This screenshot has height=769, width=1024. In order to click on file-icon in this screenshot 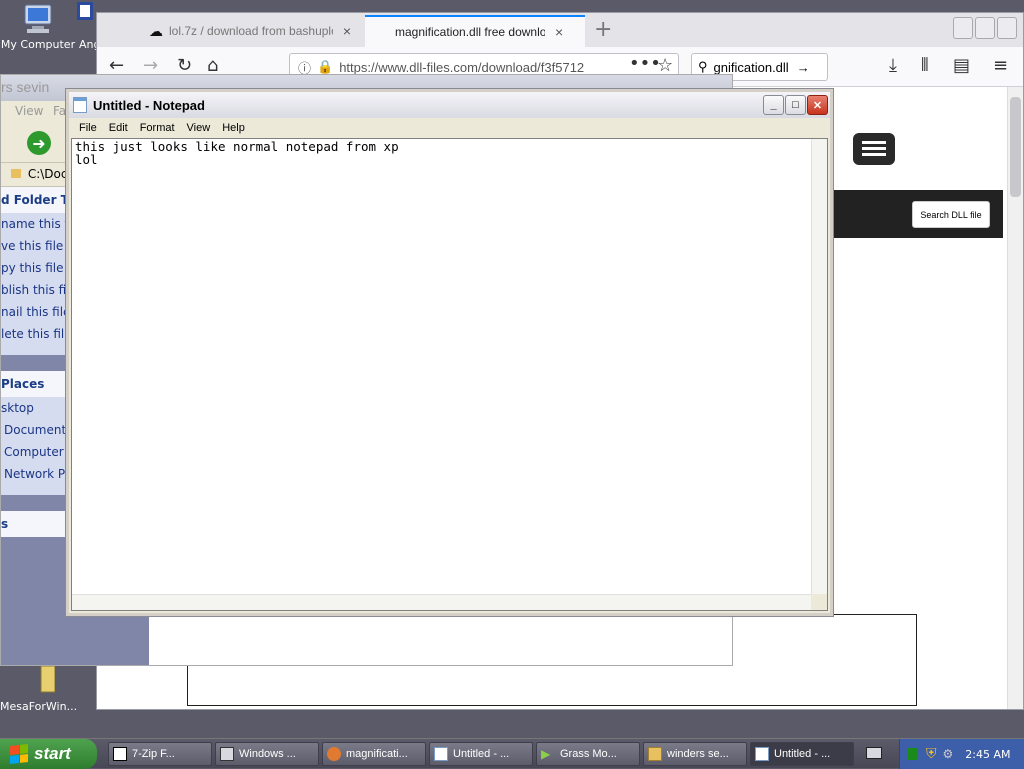, I will do `click(38, 681)`.